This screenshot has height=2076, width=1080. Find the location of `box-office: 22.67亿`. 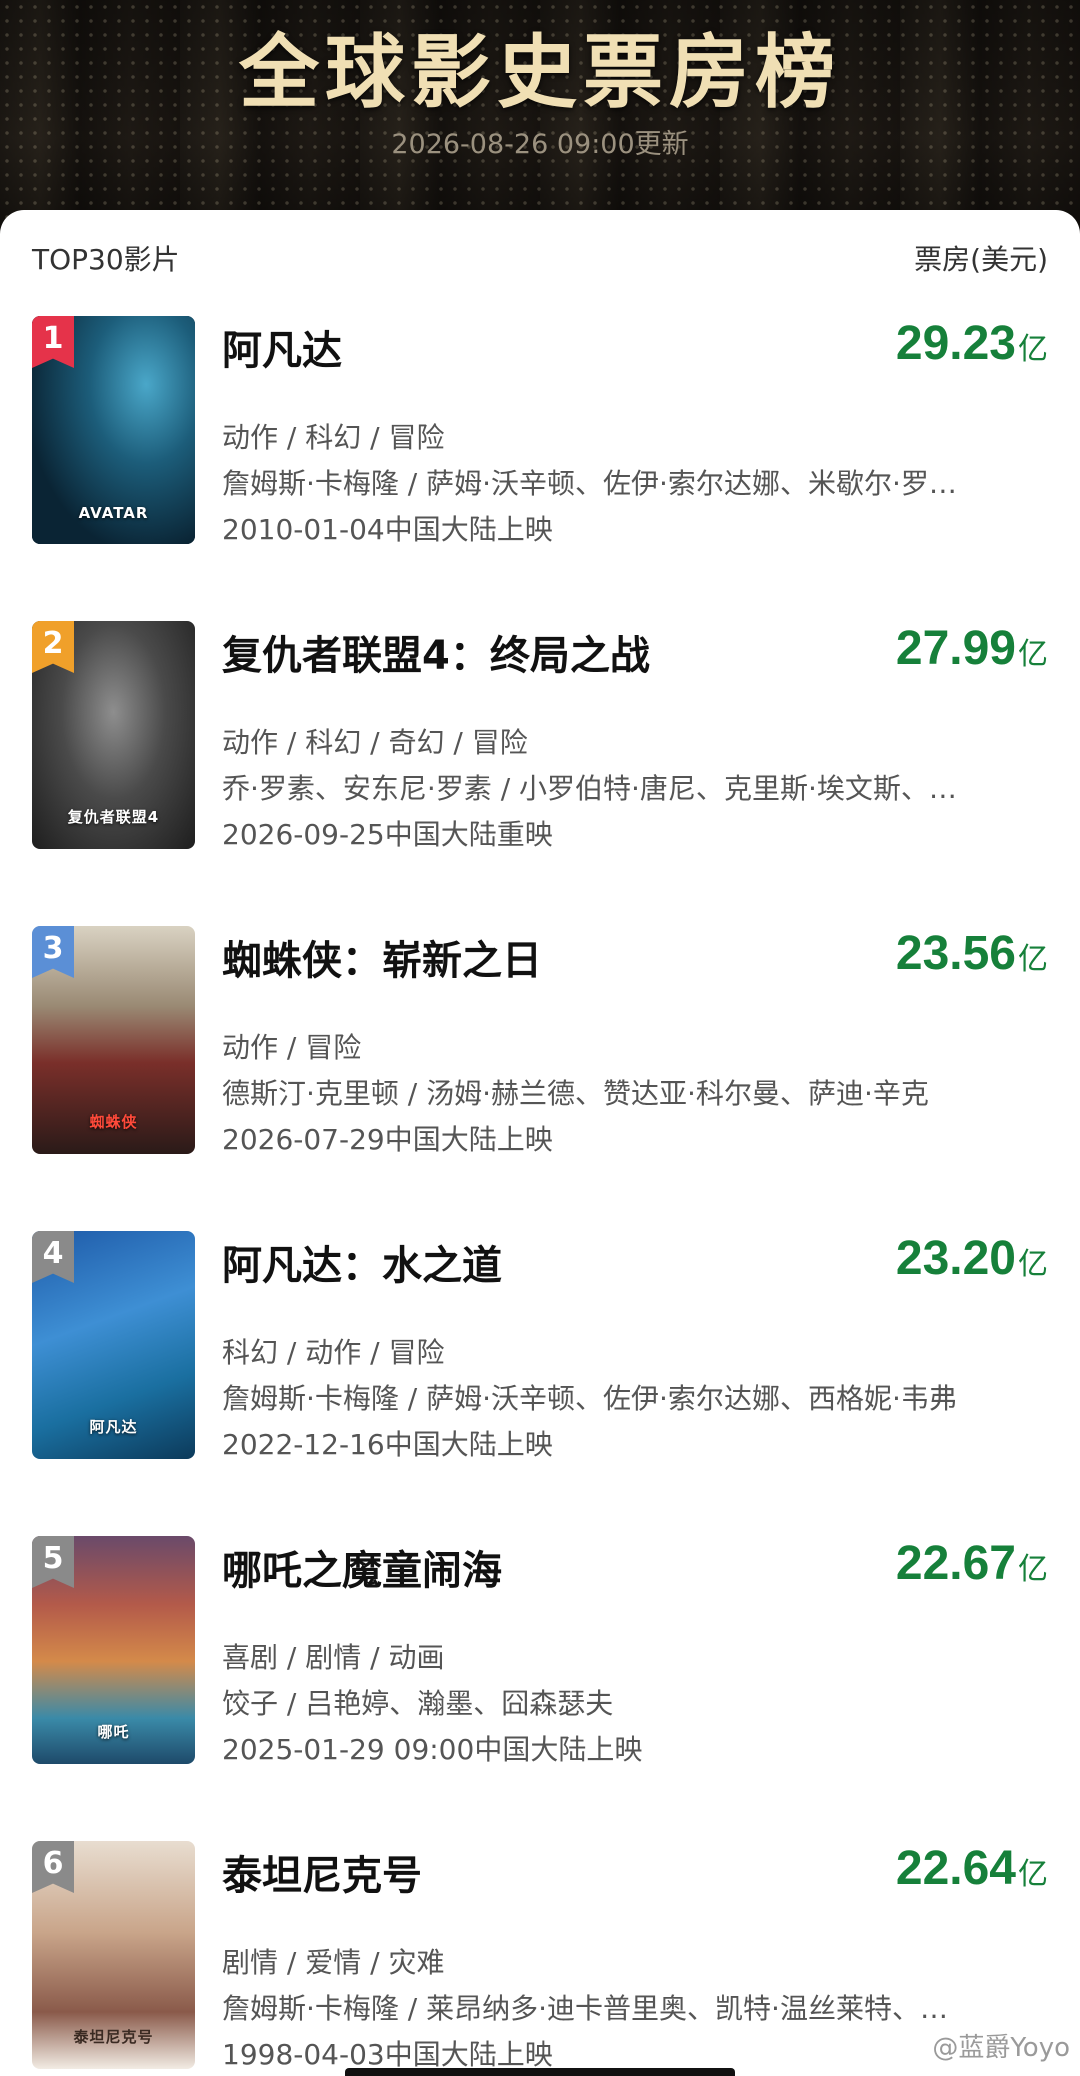

box-office: 22.67亿 is located at coordinates (972, 1563).